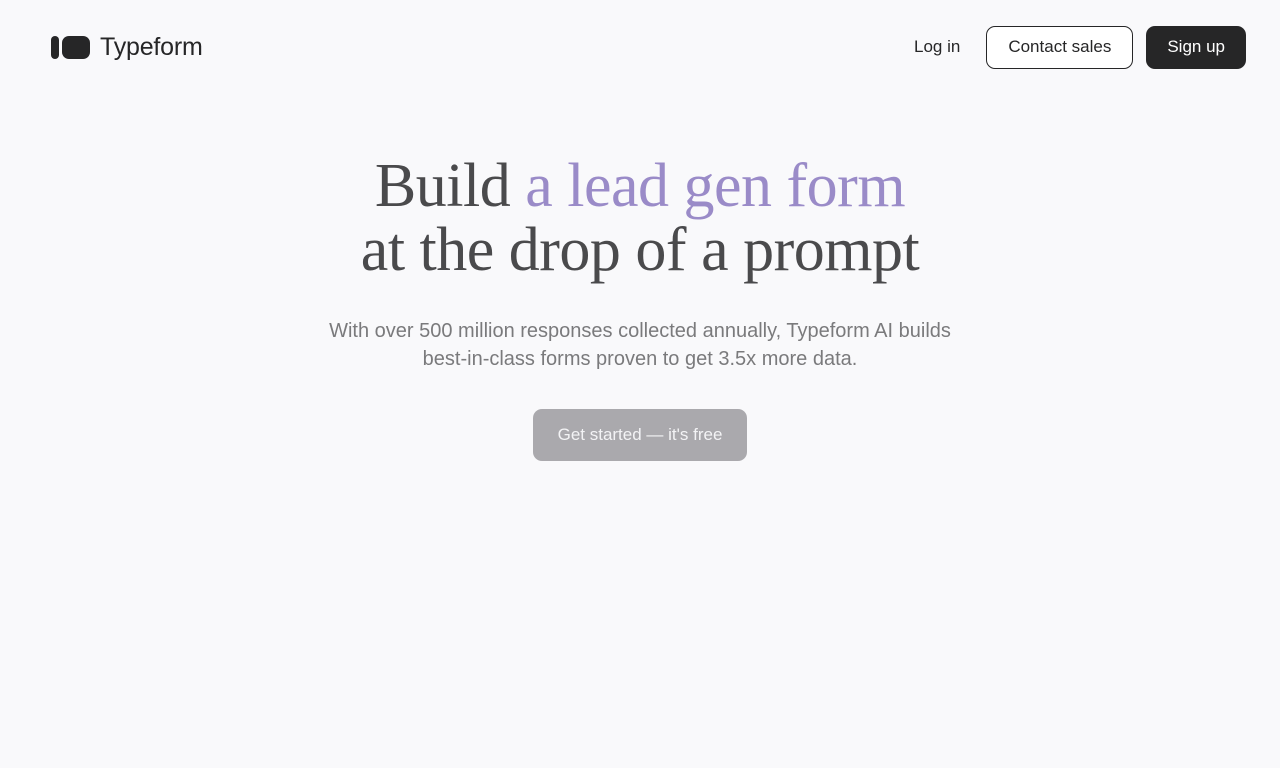 The image size is (1280, 768). What do you see at coordinates (76, 47) in the screenshot?
I see `logo-mark-block` at bounding box center [76, 47].